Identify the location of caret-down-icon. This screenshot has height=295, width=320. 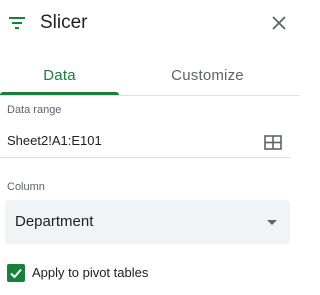
(272, 222).